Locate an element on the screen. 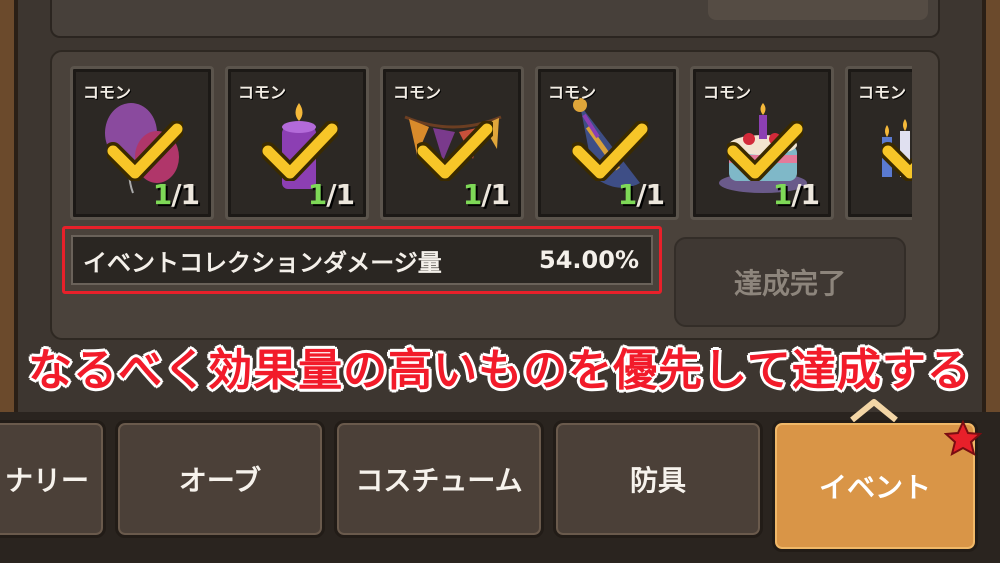  collection-item-party-hat: コモン 1/1 is located at coordinates (607, 143).